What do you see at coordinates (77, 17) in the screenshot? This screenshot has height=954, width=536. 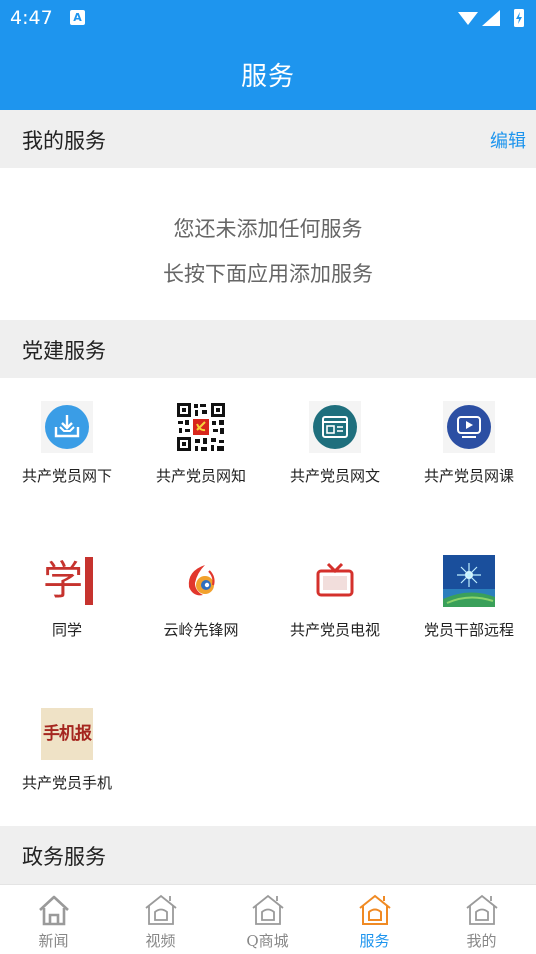 I see `notification-icon: A` at bounding box center [77, 17].